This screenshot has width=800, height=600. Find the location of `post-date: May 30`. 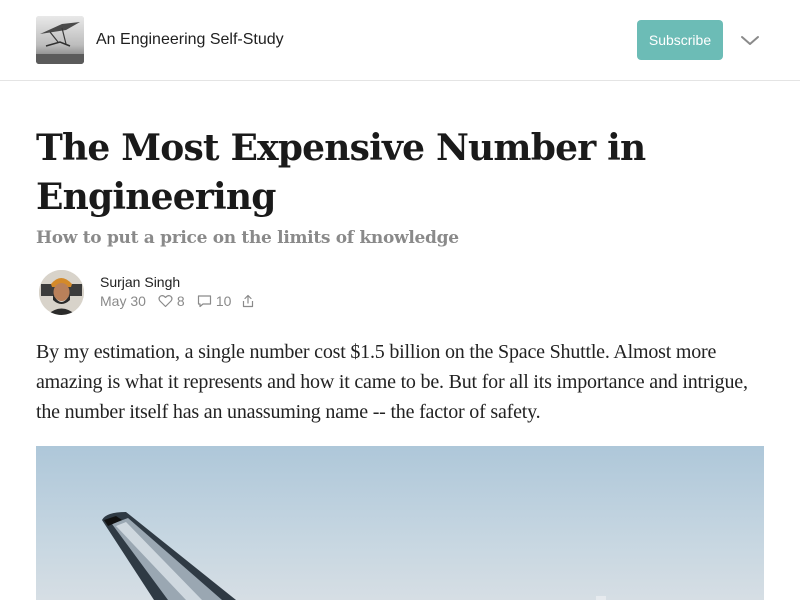

post-date: May 30 is located at coordinates (123, 301).